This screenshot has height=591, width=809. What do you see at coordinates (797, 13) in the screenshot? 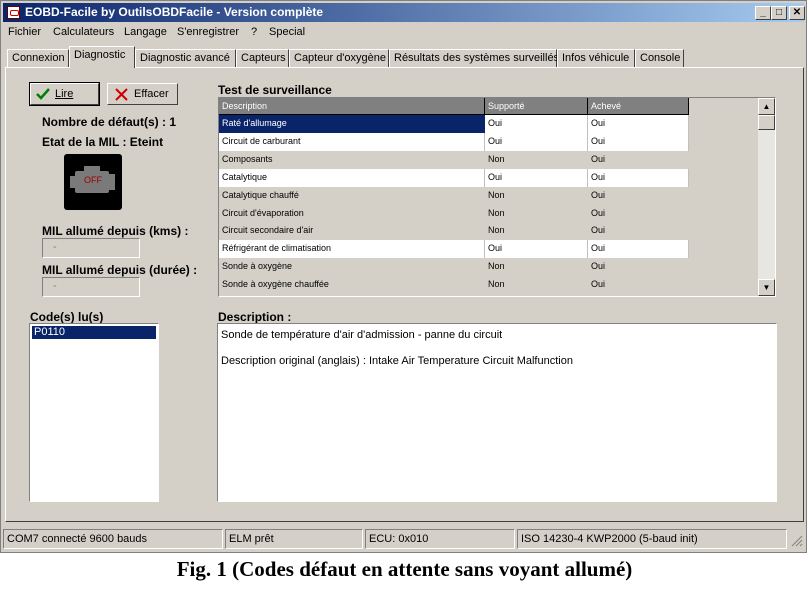
I see `close-button: ✕` at bounding box center [797, 13].